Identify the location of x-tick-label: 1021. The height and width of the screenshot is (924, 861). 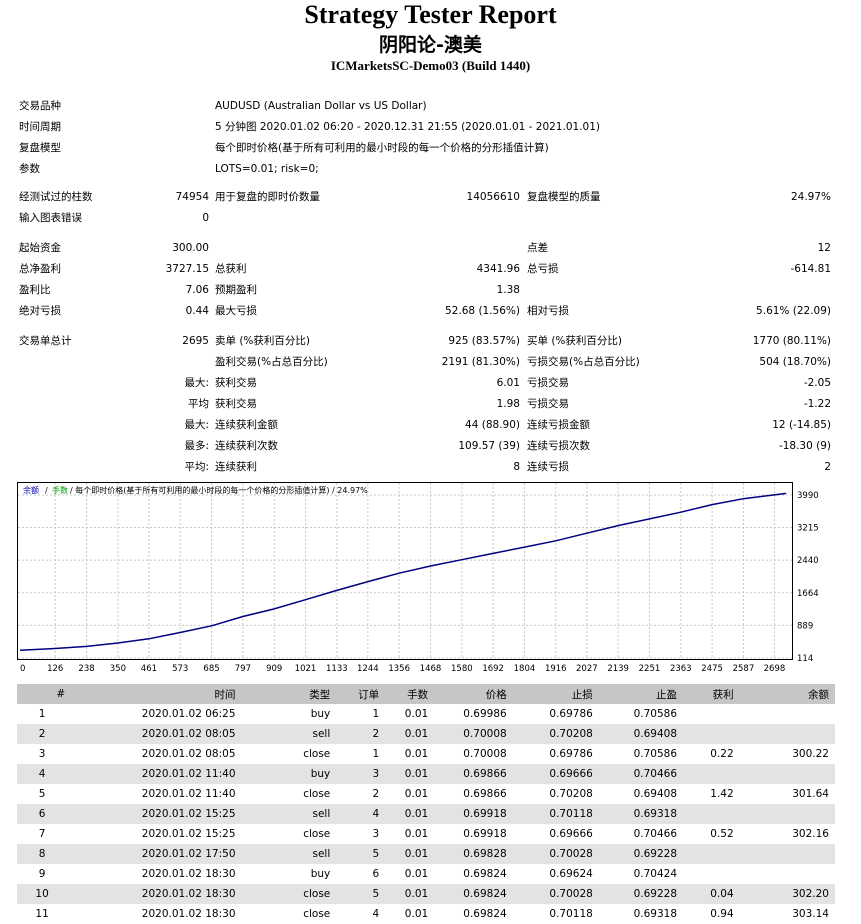
(306, 669).